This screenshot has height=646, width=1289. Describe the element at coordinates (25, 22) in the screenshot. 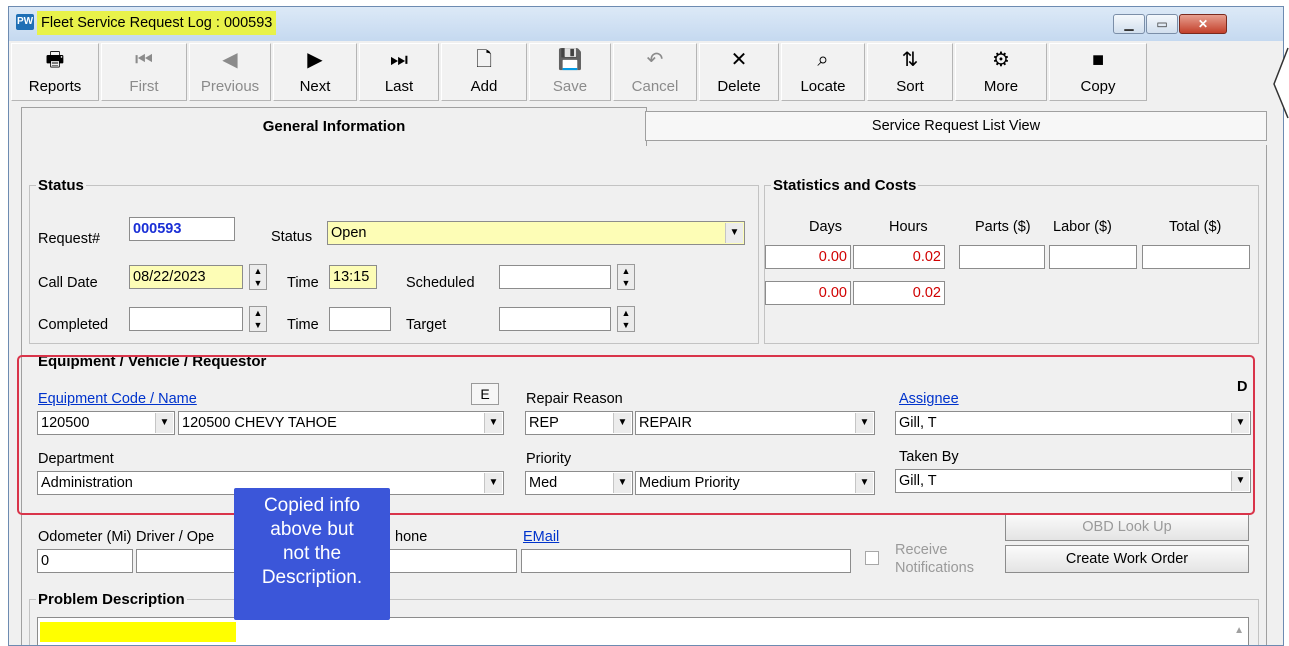

I see `app-logo-icon: PW` at that location.